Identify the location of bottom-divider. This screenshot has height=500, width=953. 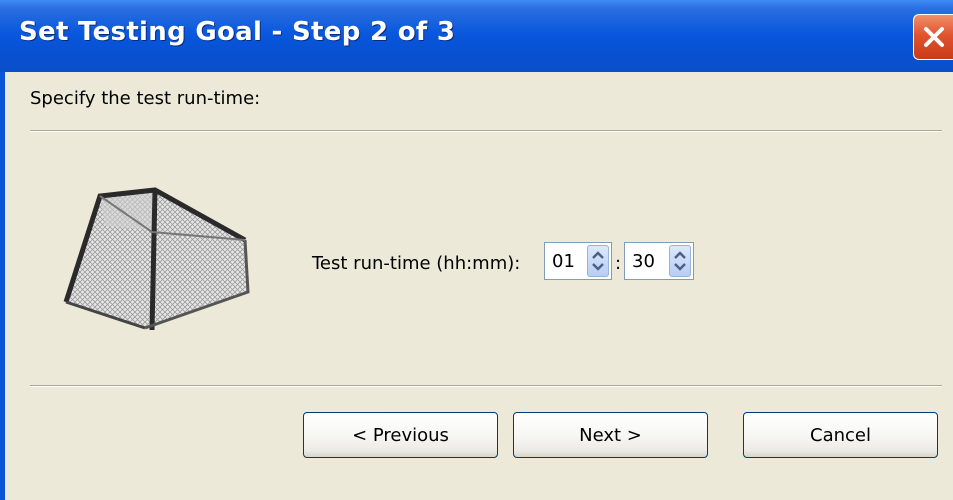
(486, 386).